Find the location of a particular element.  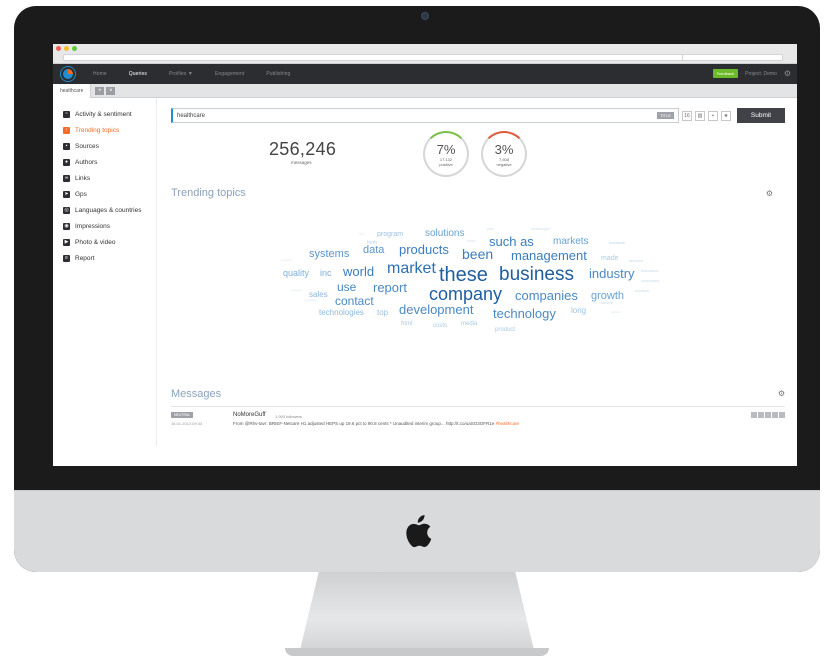

word-cloud-term: world is located at coordinates (358, 271).